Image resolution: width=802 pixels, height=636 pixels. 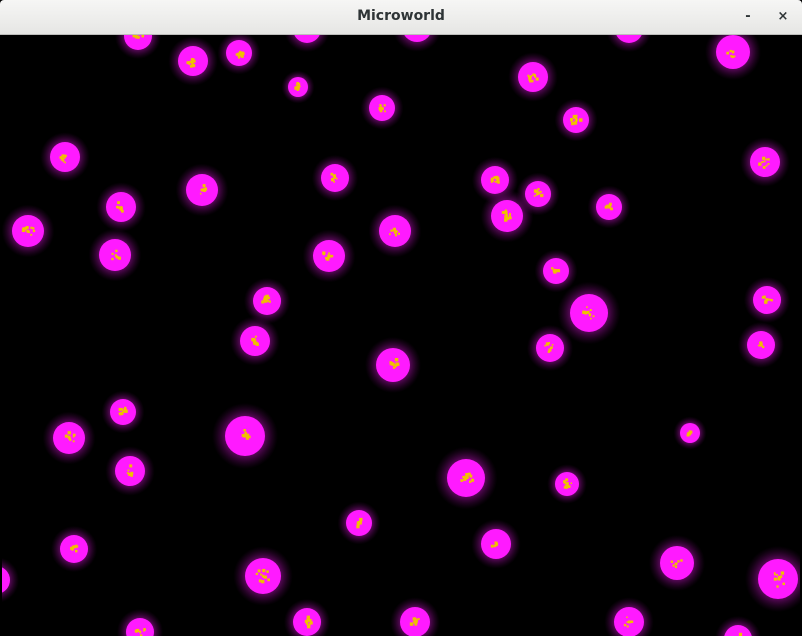 I want to click on minimize-button: -, so click(x=748, y=17).